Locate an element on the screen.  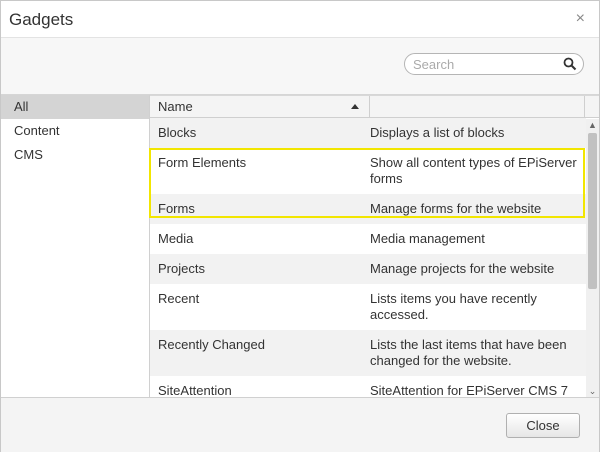
close-button: Close is located at coordinates (543, 425).